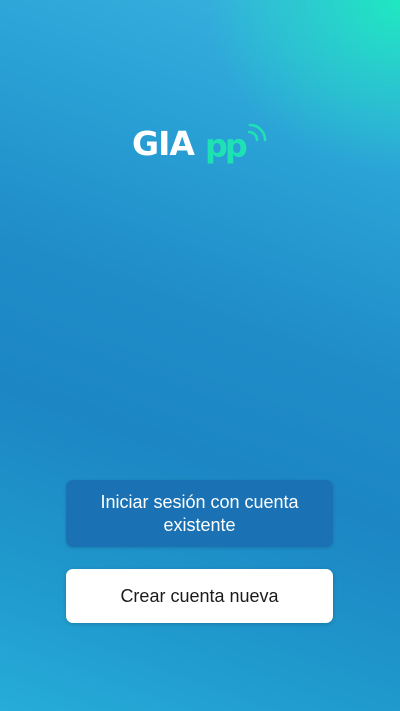  I want to click on logo-text-main: GIA, so click(163, 143).